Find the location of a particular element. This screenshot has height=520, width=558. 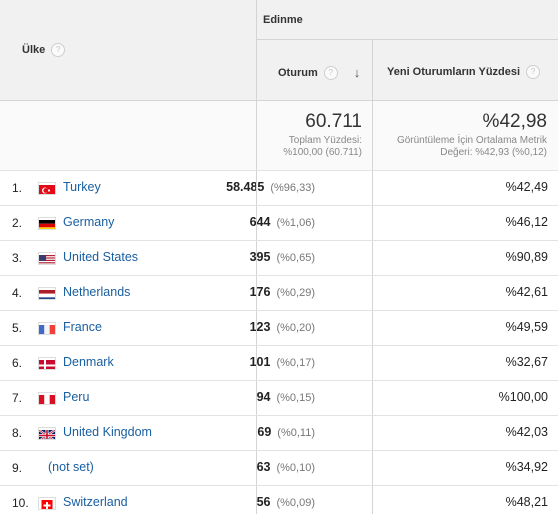

sessions-percent: (%0,17) is located at coordinates (295, 363).